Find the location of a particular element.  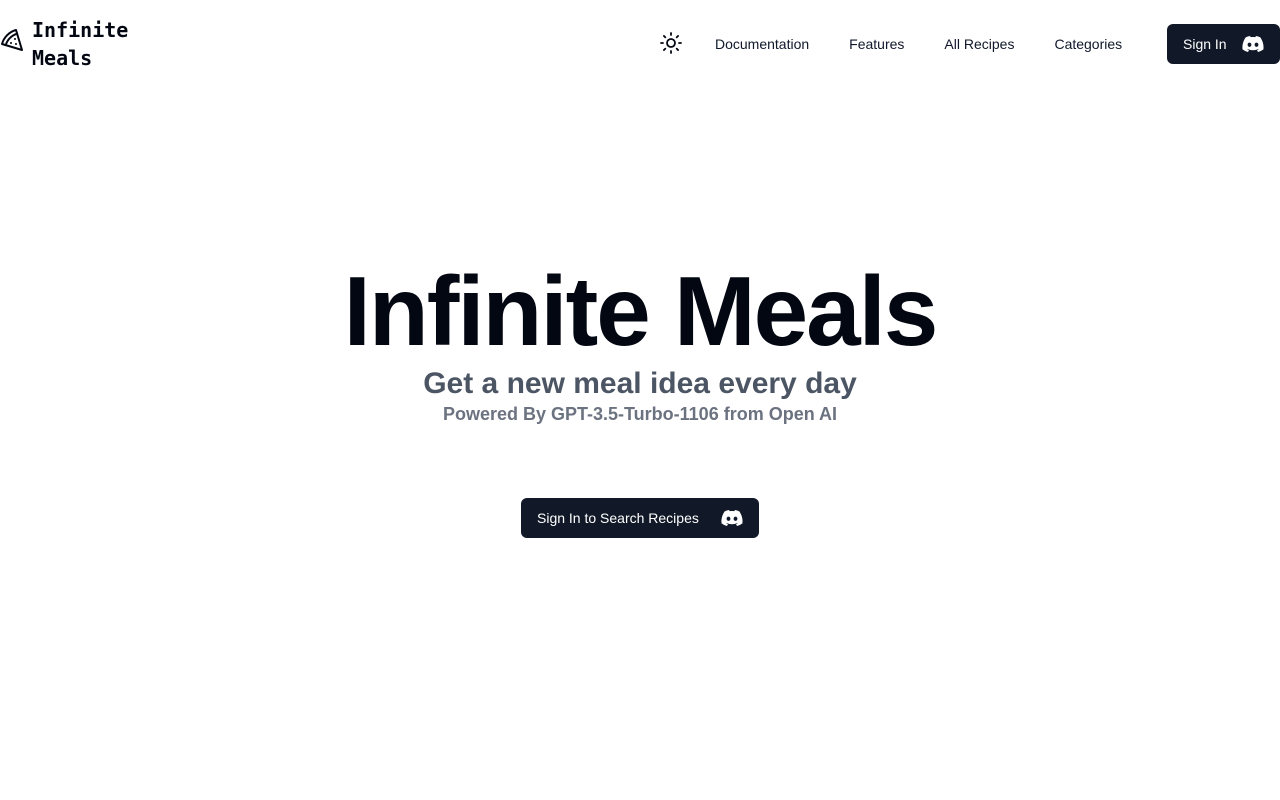

sign-in-button: Sign In is located at coordinates (1223, 44).